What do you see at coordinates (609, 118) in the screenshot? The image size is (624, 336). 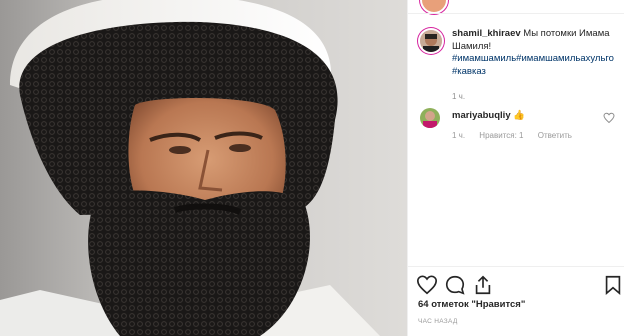 I see `comment-like-heart-icon` at bounding box center [609, 118].